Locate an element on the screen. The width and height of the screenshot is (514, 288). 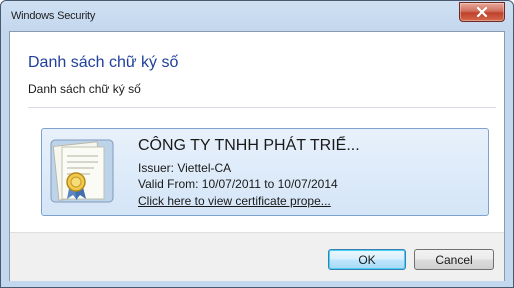
close-button is located at coordinates (482, 12).